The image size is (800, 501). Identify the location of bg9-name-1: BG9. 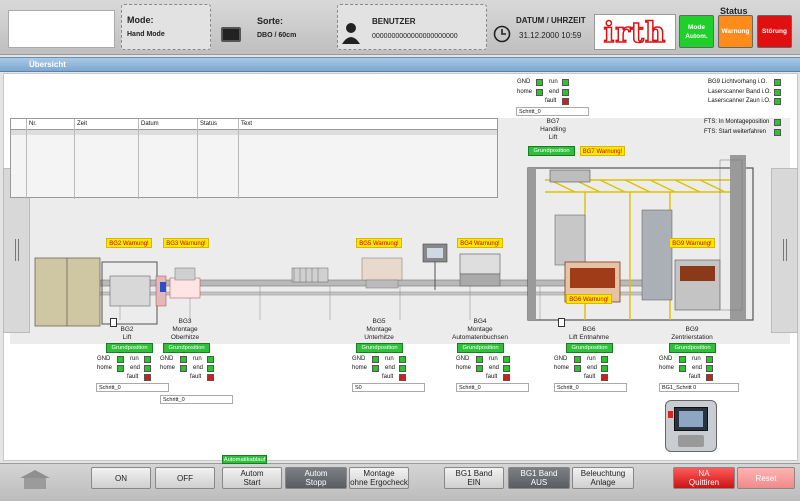
(692, 329).